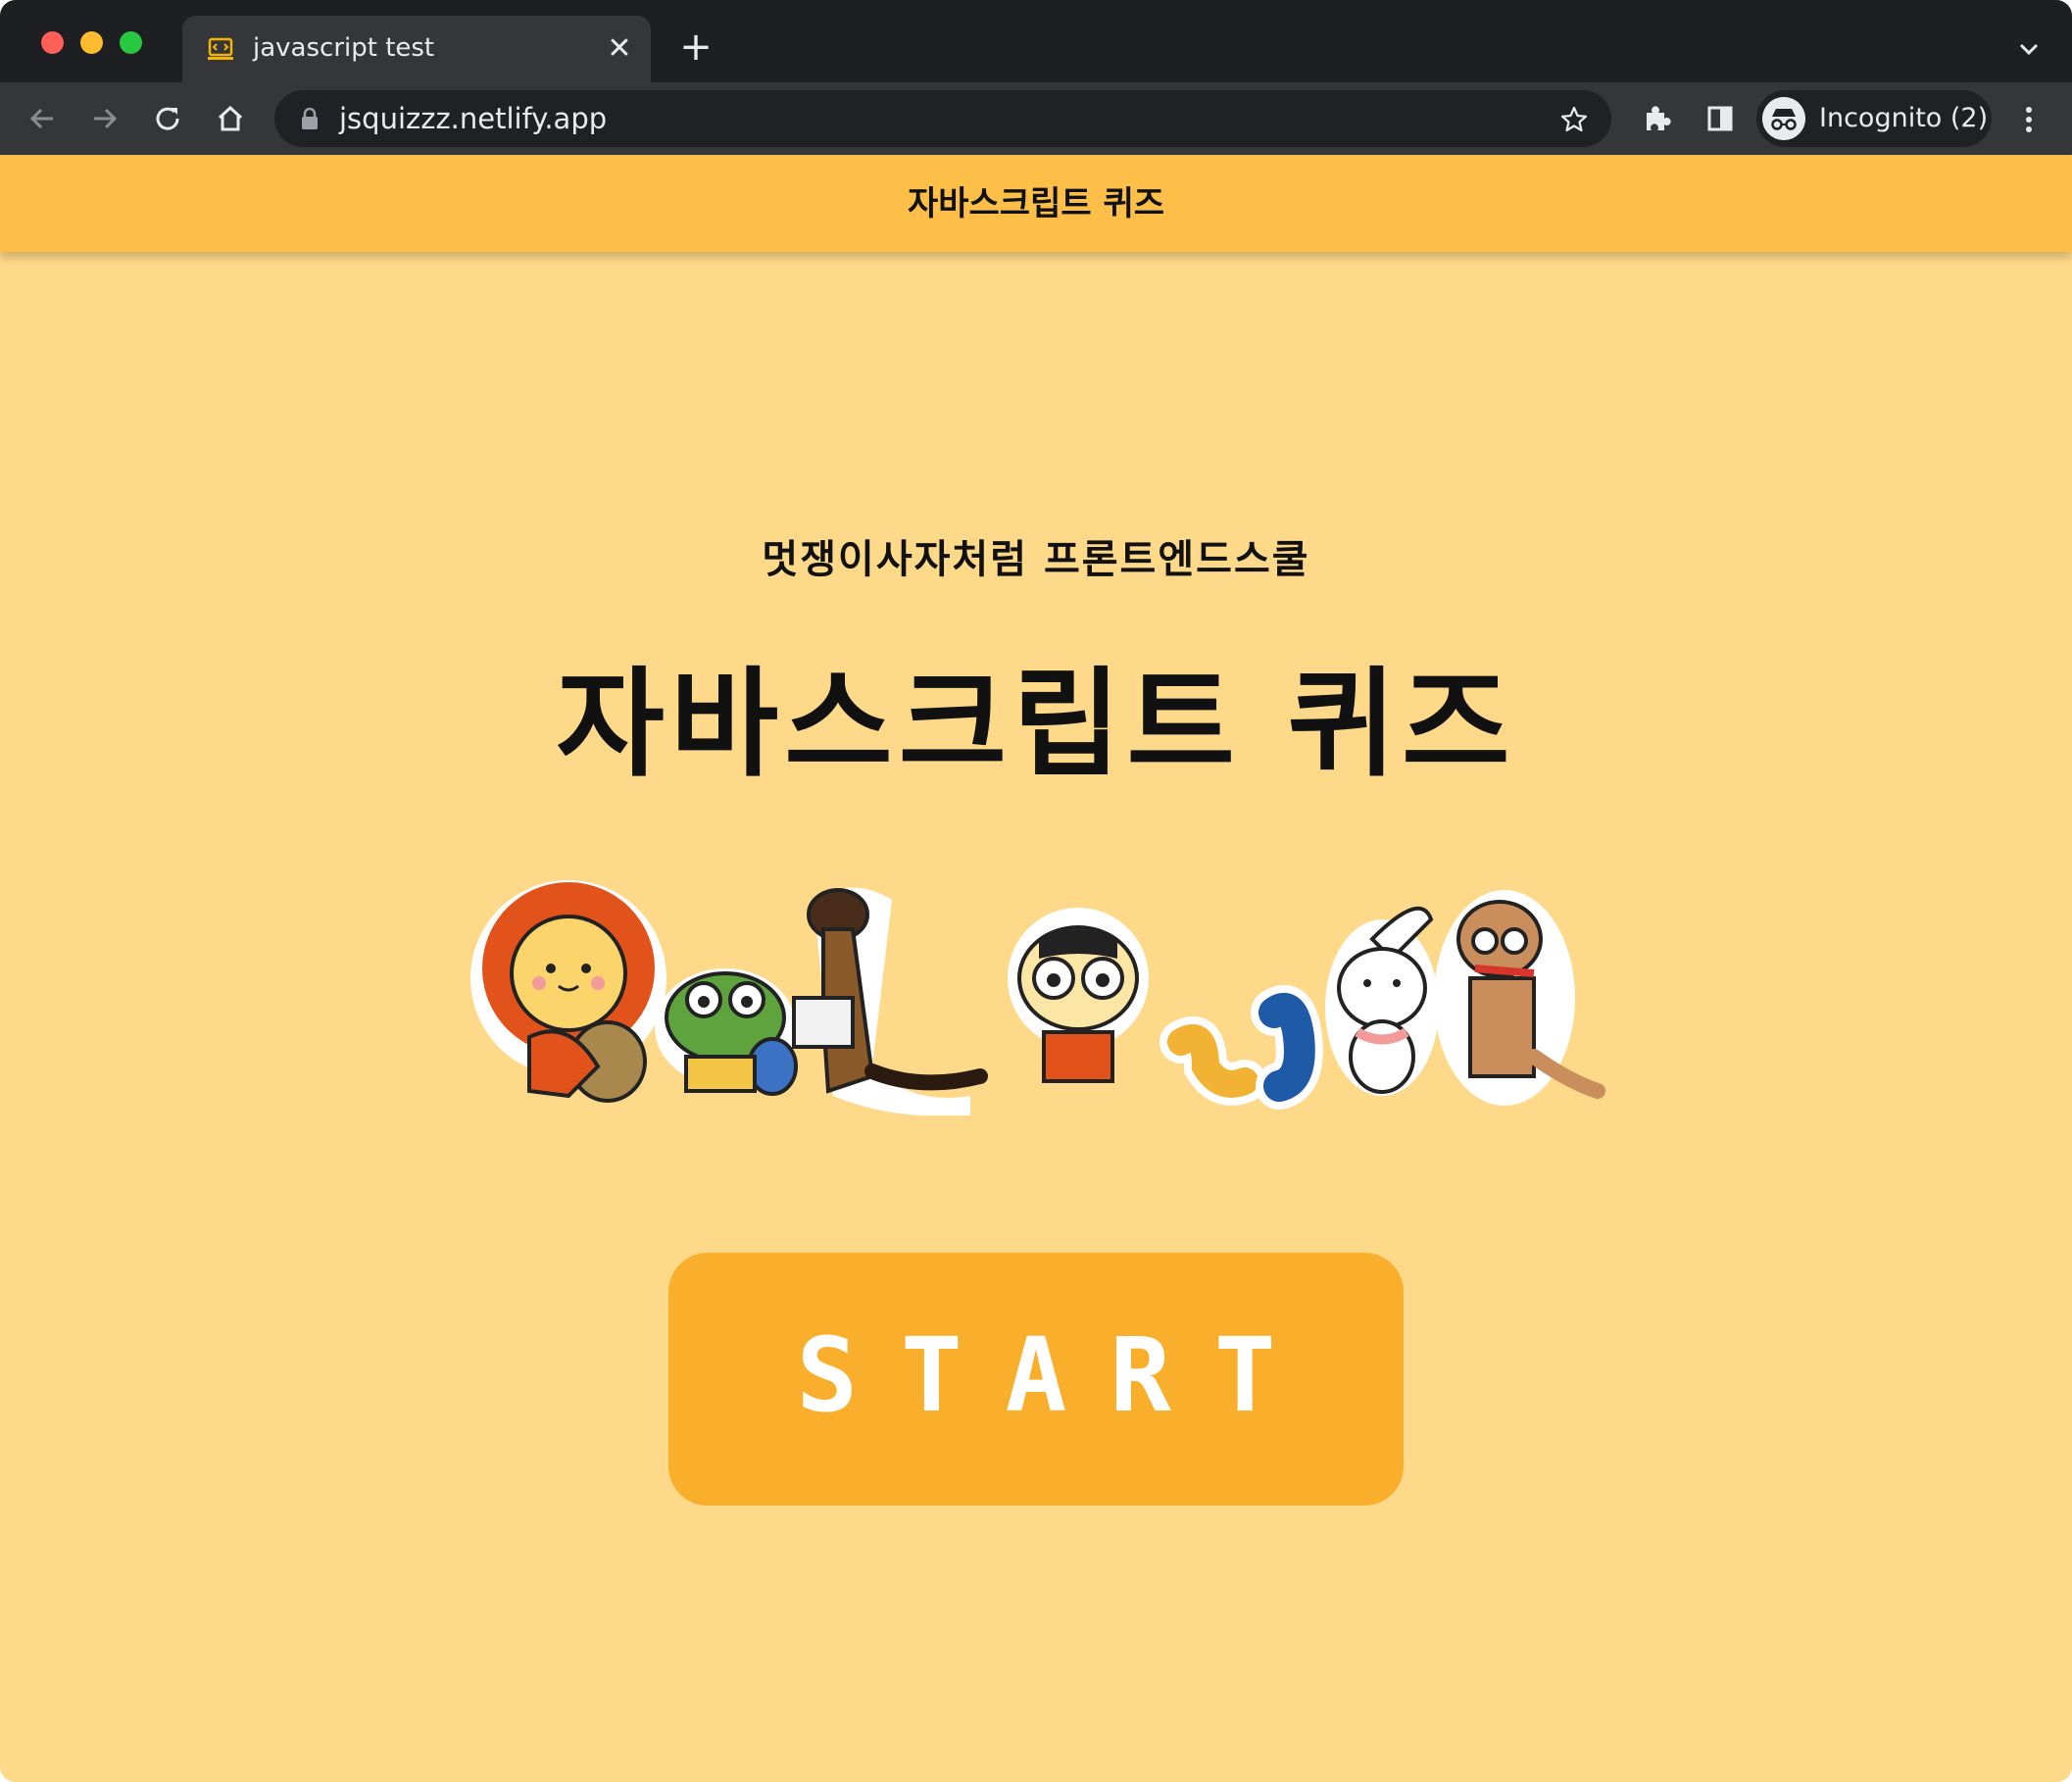 Image resolution: width=2072 pixels, height=1782 pixels. I want to click on home-icon, so click(230, 118).